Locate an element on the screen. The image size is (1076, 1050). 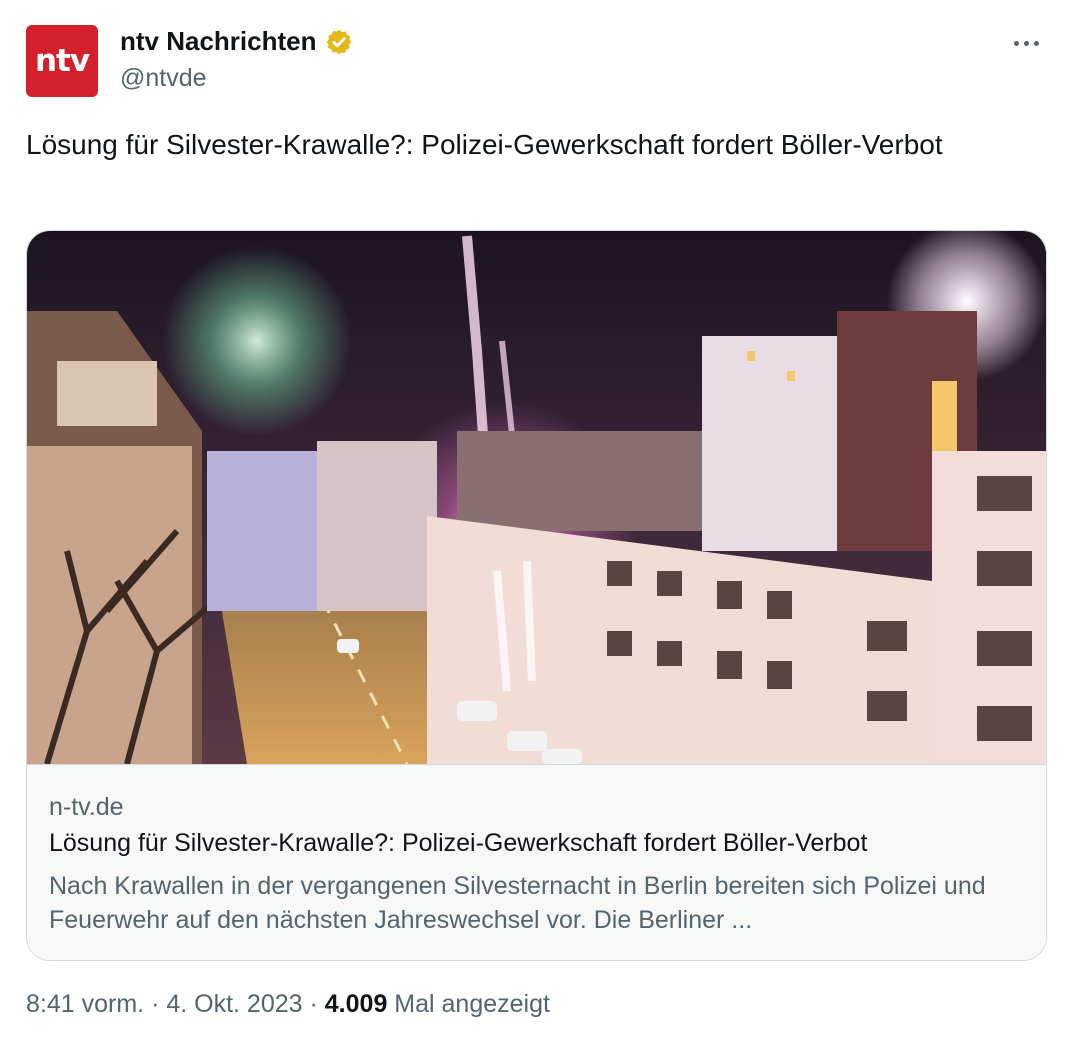
author-name-row: ntv Nachrichten is located at coordinates (236, 41).